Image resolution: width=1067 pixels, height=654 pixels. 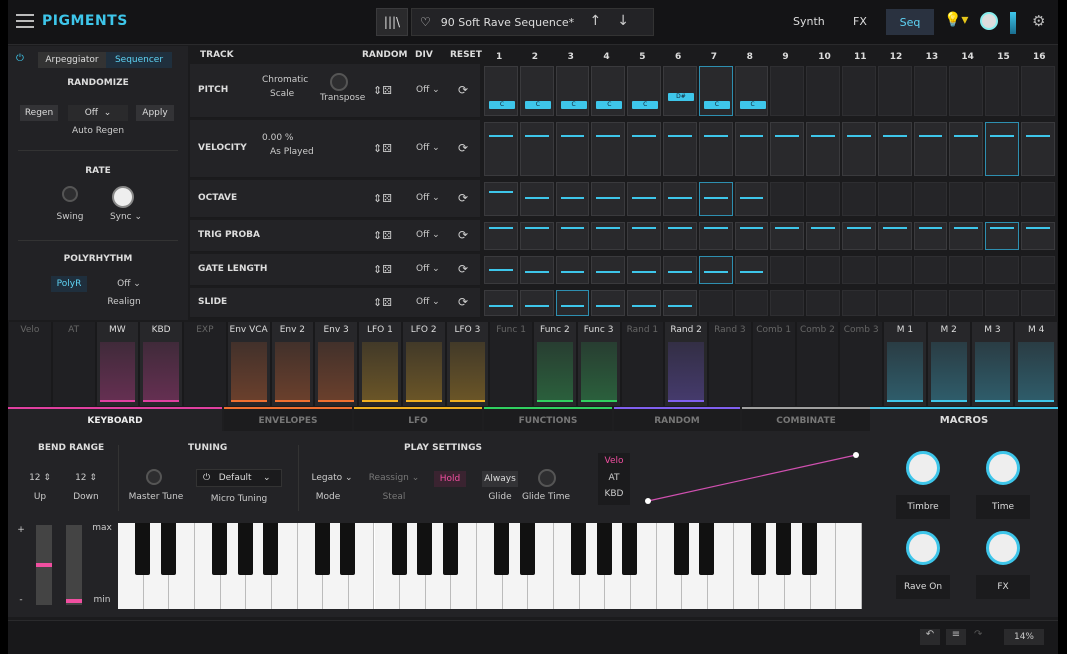 I want to click on gear-icon: ⚙, so click(x=1038, y=21).